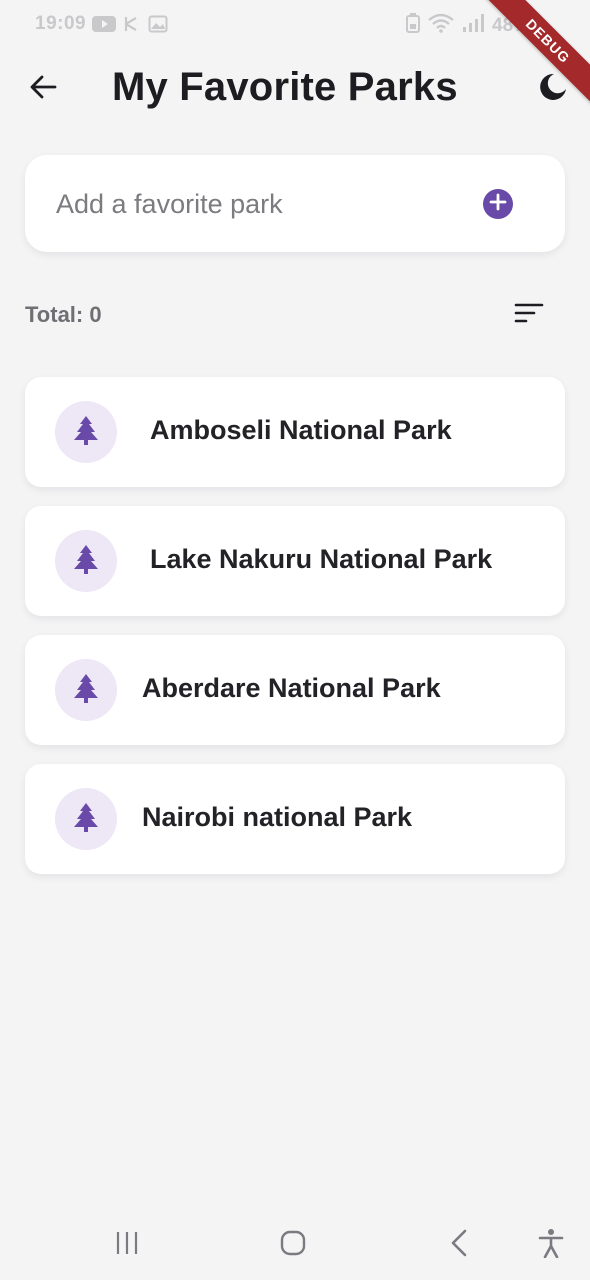 The height and width of the screenshot is (1280, 590). I want to click on status-icons-left, so click(130, 27).